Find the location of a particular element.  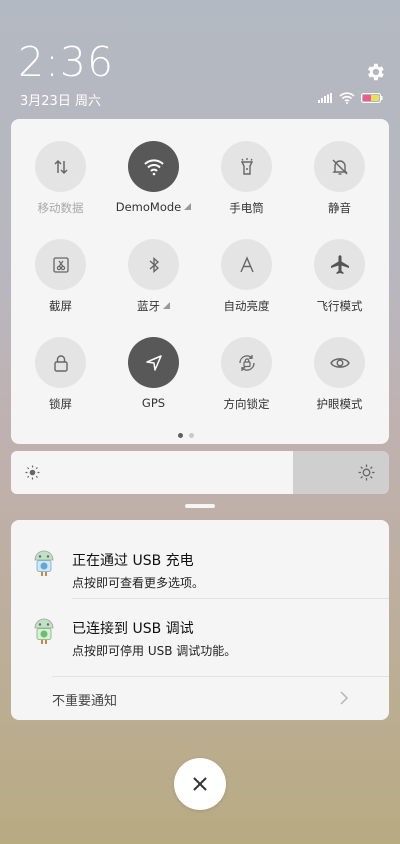

tile-lock-screen: 锁屏 is located at coordinates (60, 384).